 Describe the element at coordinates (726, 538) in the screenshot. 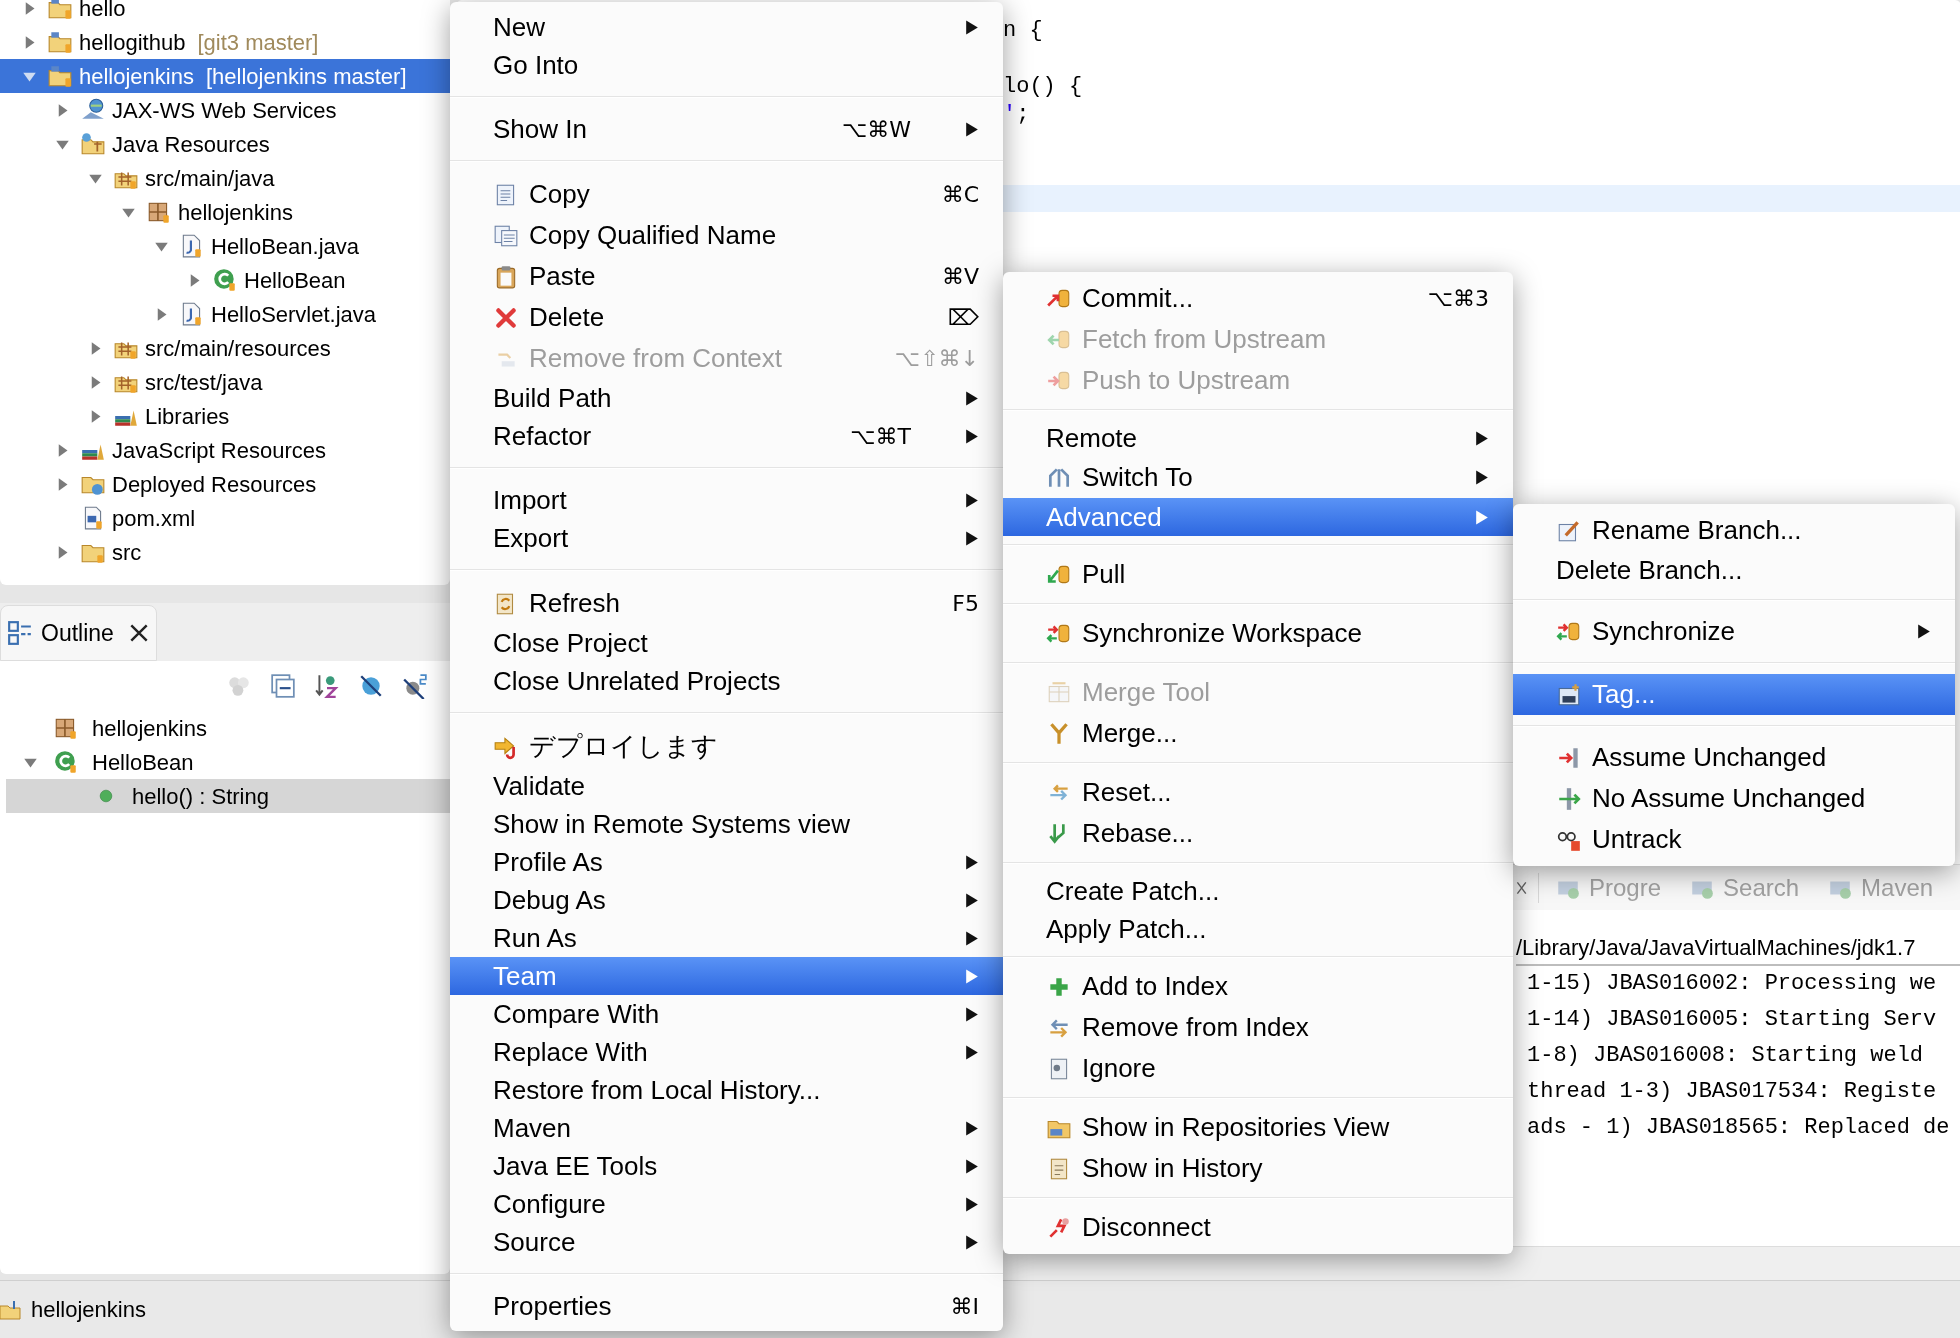

I see `menu-item: Export` at that location.